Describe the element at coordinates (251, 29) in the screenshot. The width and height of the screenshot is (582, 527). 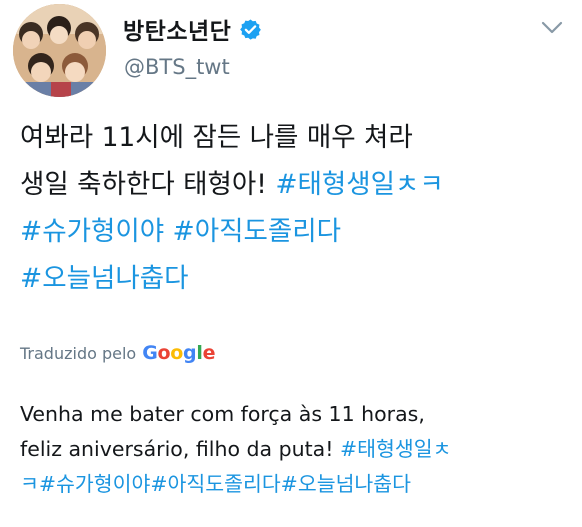
I see `verified-badge-icon` at that location.